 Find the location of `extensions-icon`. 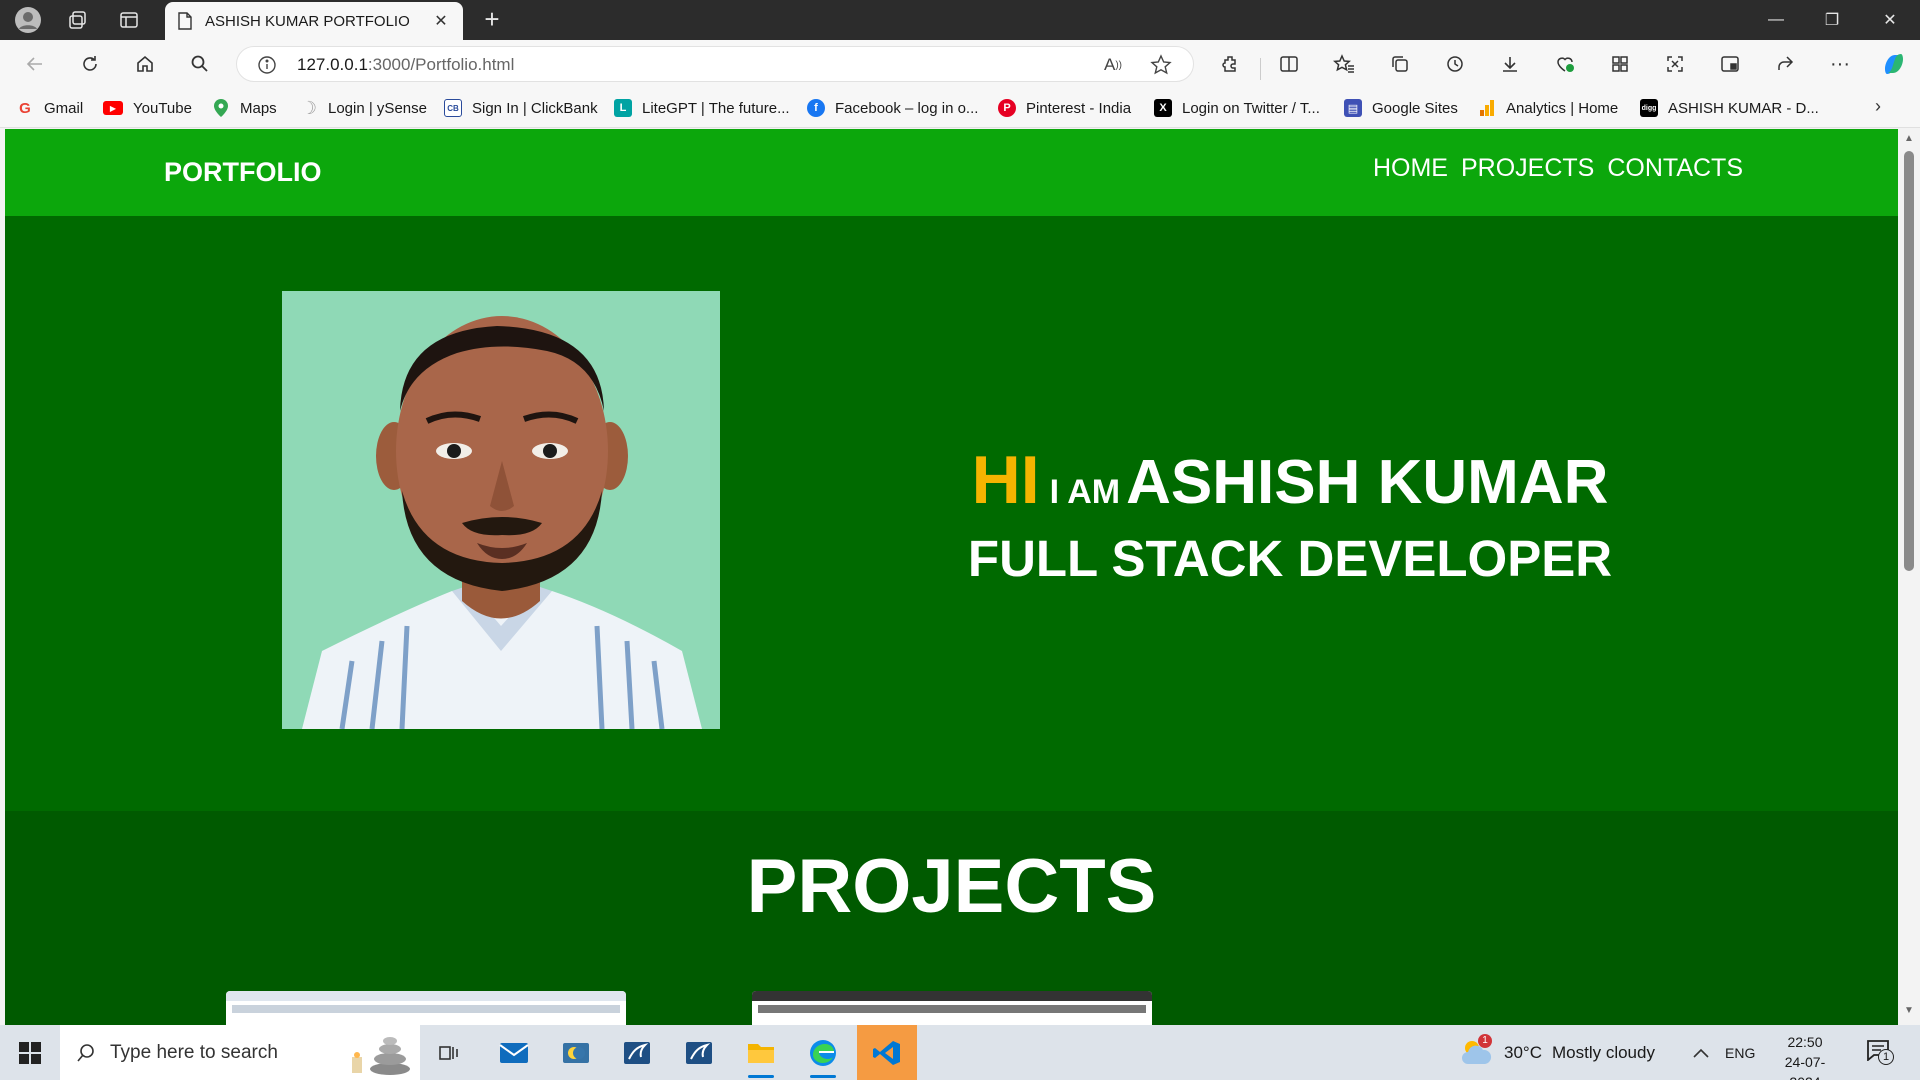

extensions-icon is located at coordinates (1230, 64).